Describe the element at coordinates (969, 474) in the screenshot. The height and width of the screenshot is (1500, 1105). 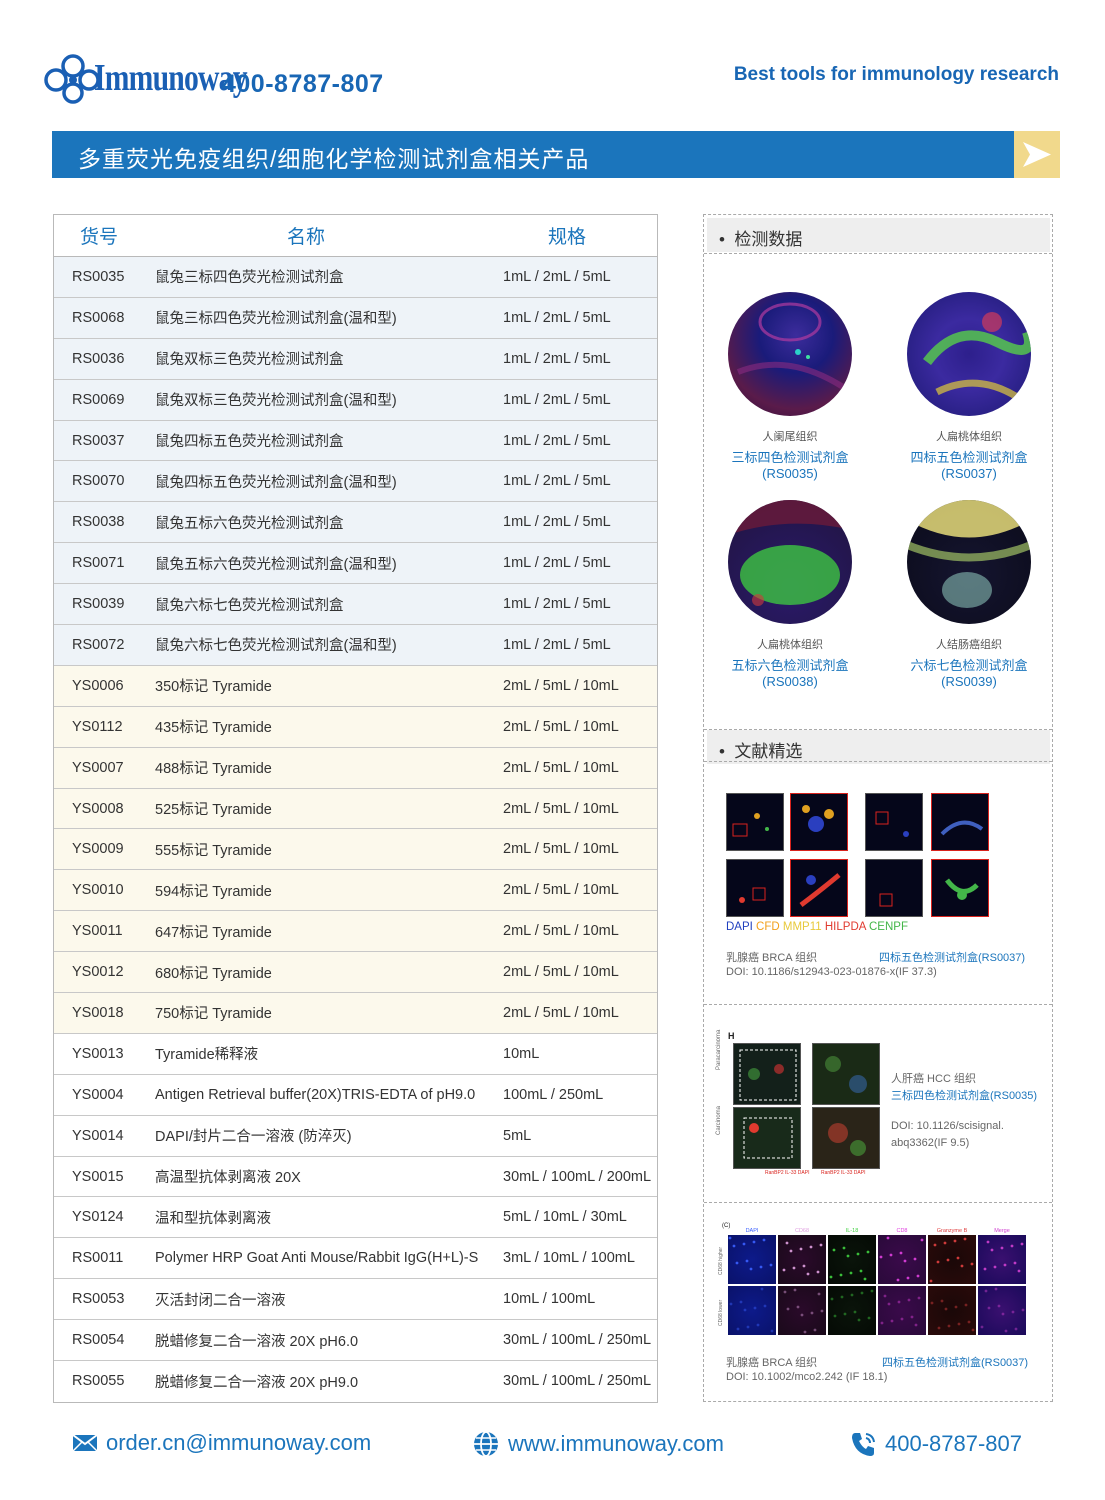
I see `caption-code: (RS0037)` at that location.